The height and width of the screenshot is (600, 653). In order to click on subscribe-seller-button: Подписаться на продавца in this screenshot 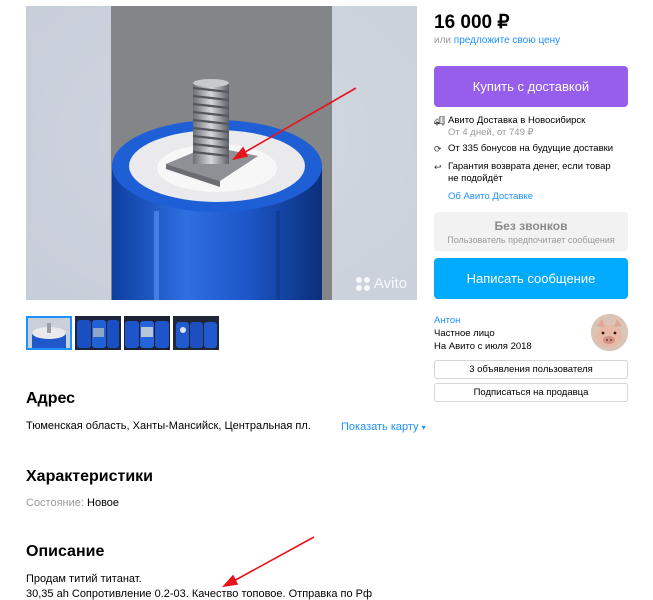, I will do `click(531, 392)`.